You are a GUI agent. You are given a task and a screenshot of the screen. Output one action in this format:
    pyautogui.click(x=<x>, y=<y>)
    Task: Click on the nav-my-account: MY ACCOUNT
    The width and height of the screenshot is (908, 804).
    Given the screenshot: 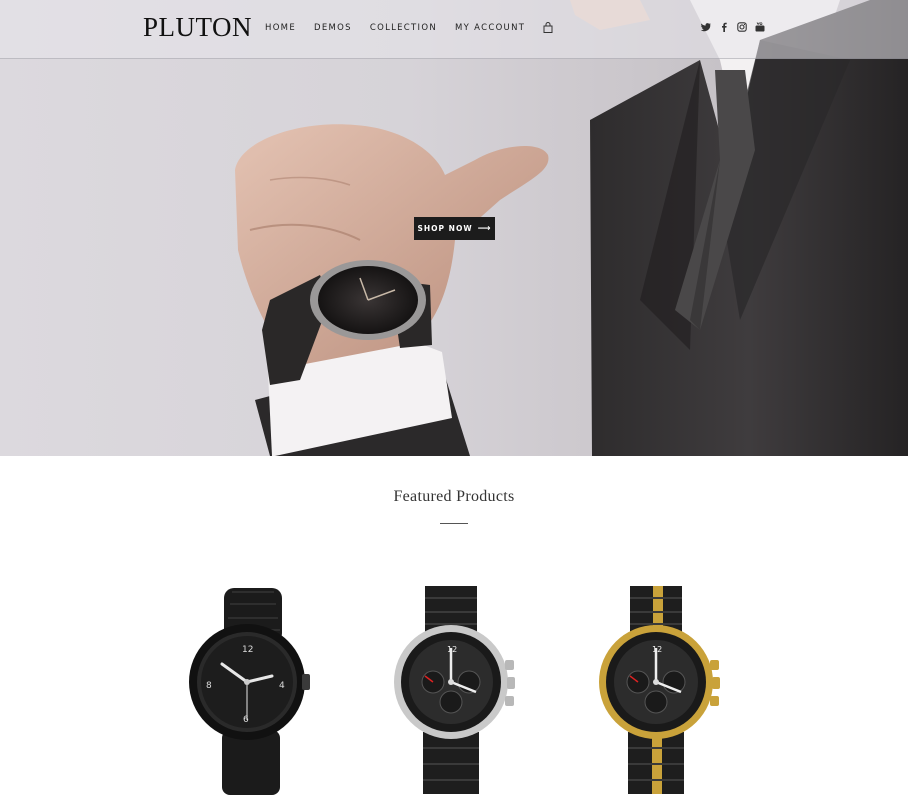 What is the action you would take?
    pyautogui.click(x=490, y=28)
    